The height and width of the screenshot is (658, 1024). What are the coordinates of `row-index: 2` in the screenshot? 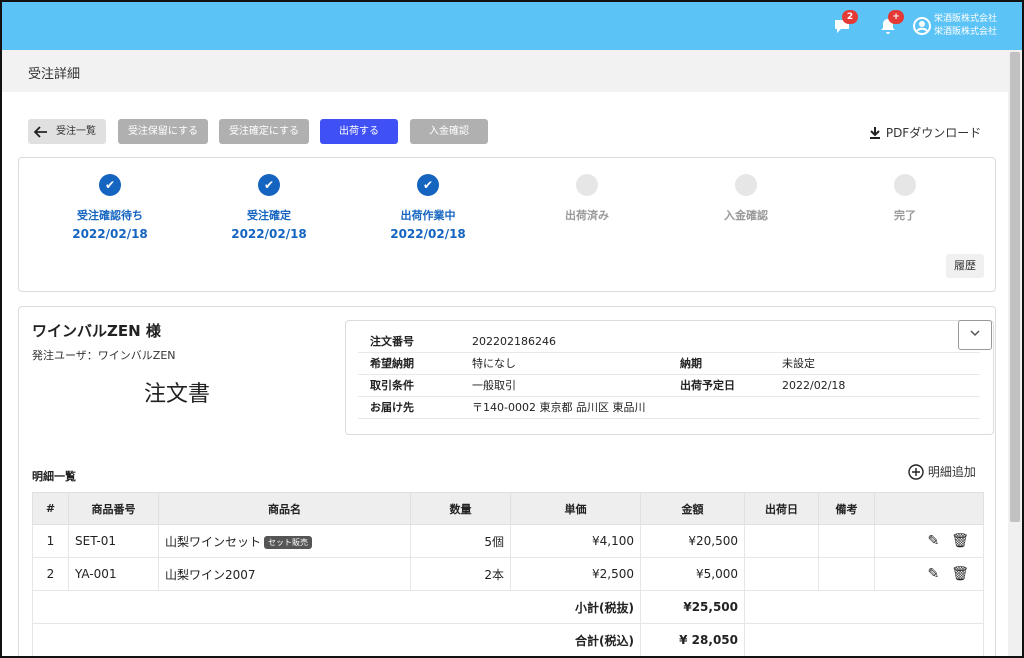 It's located at (50, 574).